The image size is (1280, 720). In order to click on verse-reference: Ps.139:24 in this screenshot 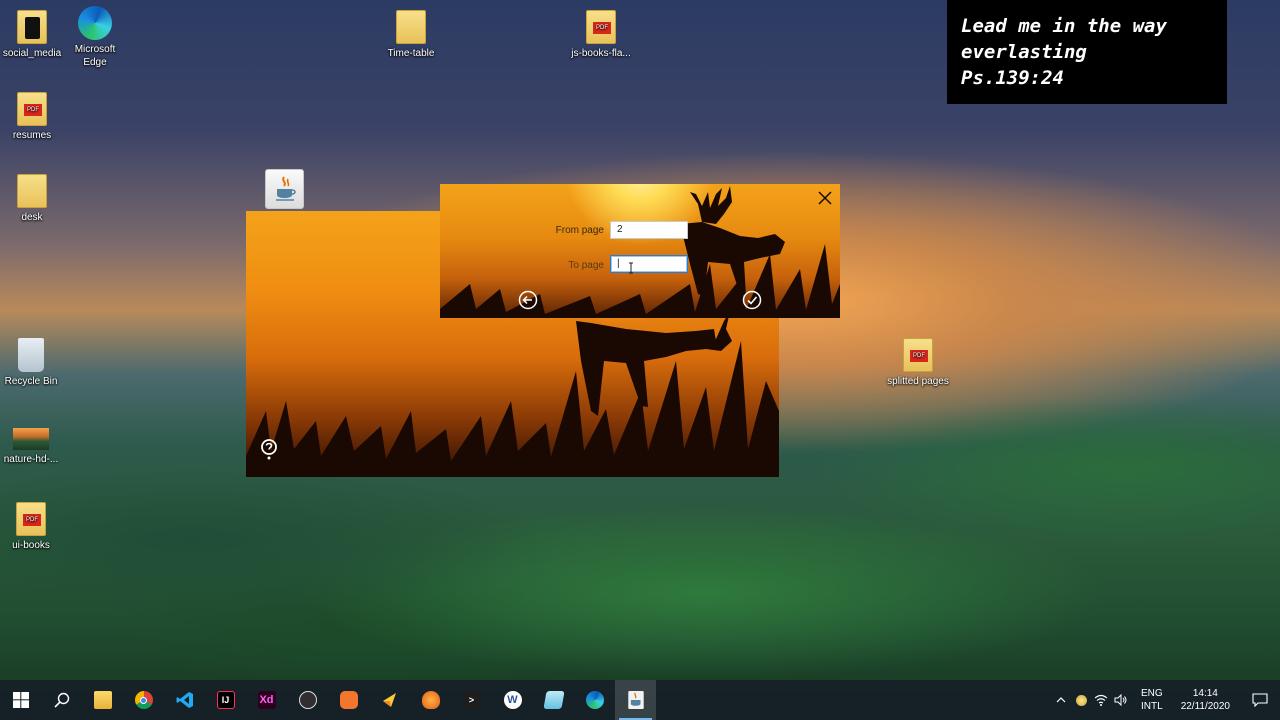, I will do `click(1012, 78)`.